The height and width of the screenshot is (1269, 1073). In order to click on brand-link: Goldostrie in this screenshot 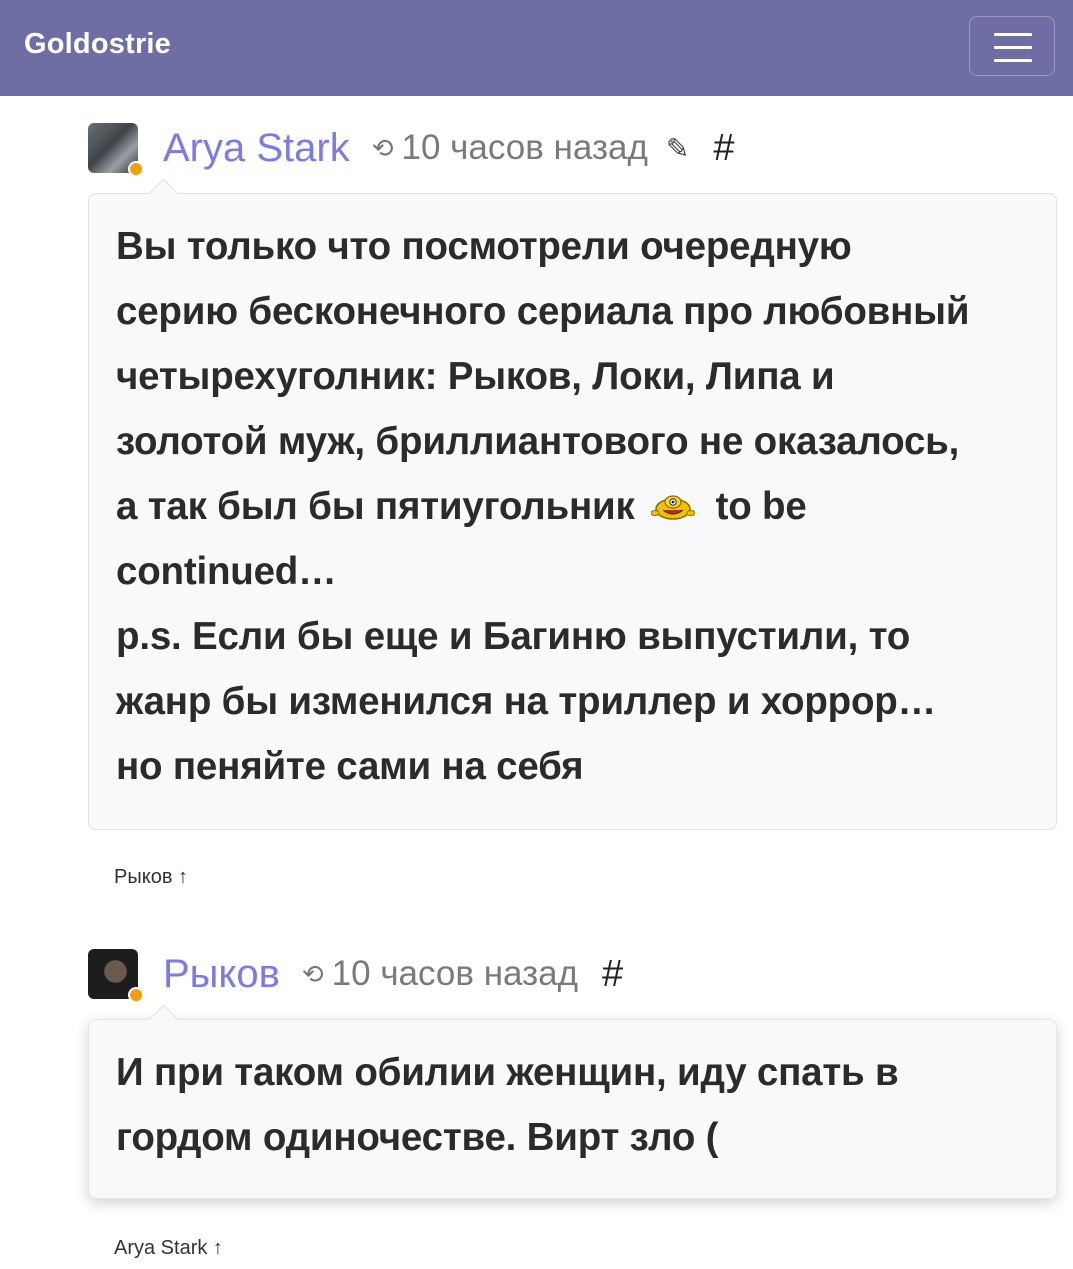, I will do `click(97, 44)`.